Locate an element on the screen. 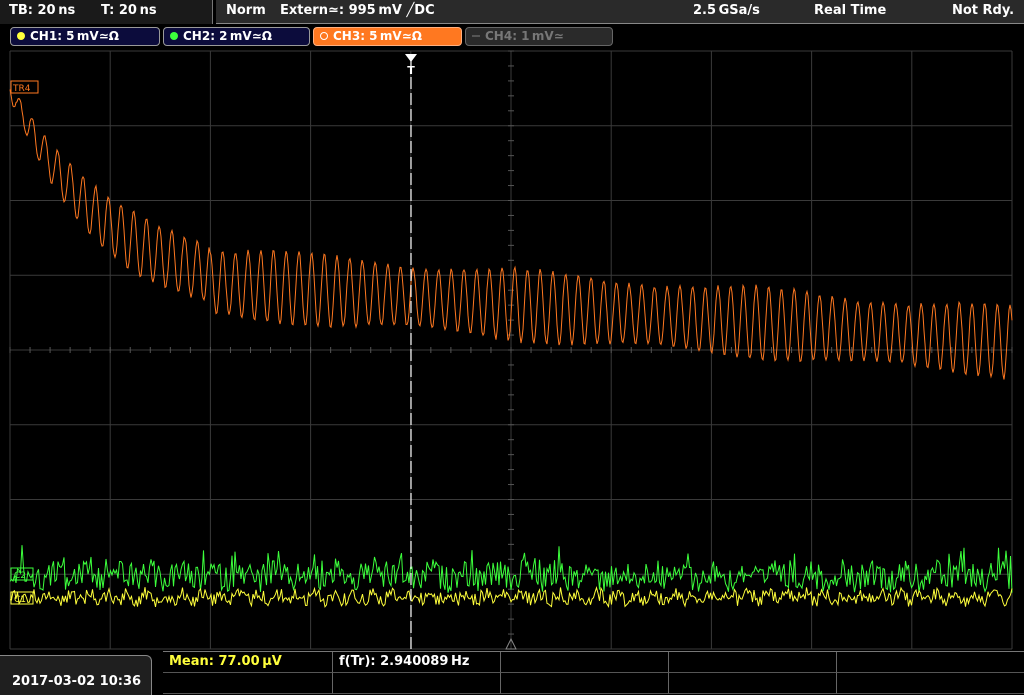 Image resolution: width=1024 pixels, height=695 pixels. measurement-panel: Mean: 77.00 µV f(Tr): 2.940089 Hz is located at coordinates (593, 673).